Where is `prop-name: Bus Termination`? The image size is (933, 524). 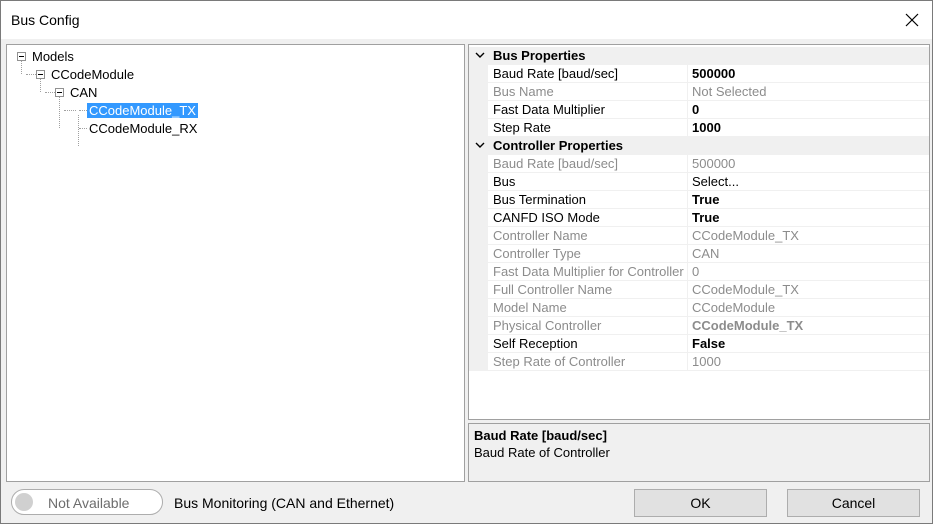
prop-name: Bus Termination is located at coordinates (539, 199).